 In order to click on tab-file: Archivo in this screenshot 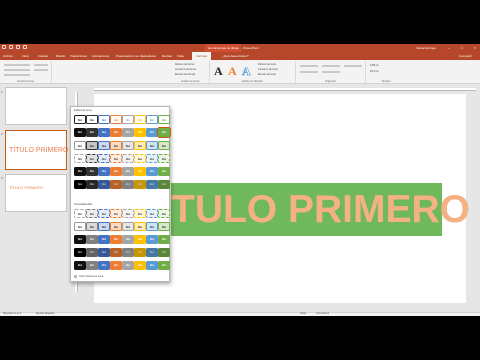, I will do `click(8, 56)`.